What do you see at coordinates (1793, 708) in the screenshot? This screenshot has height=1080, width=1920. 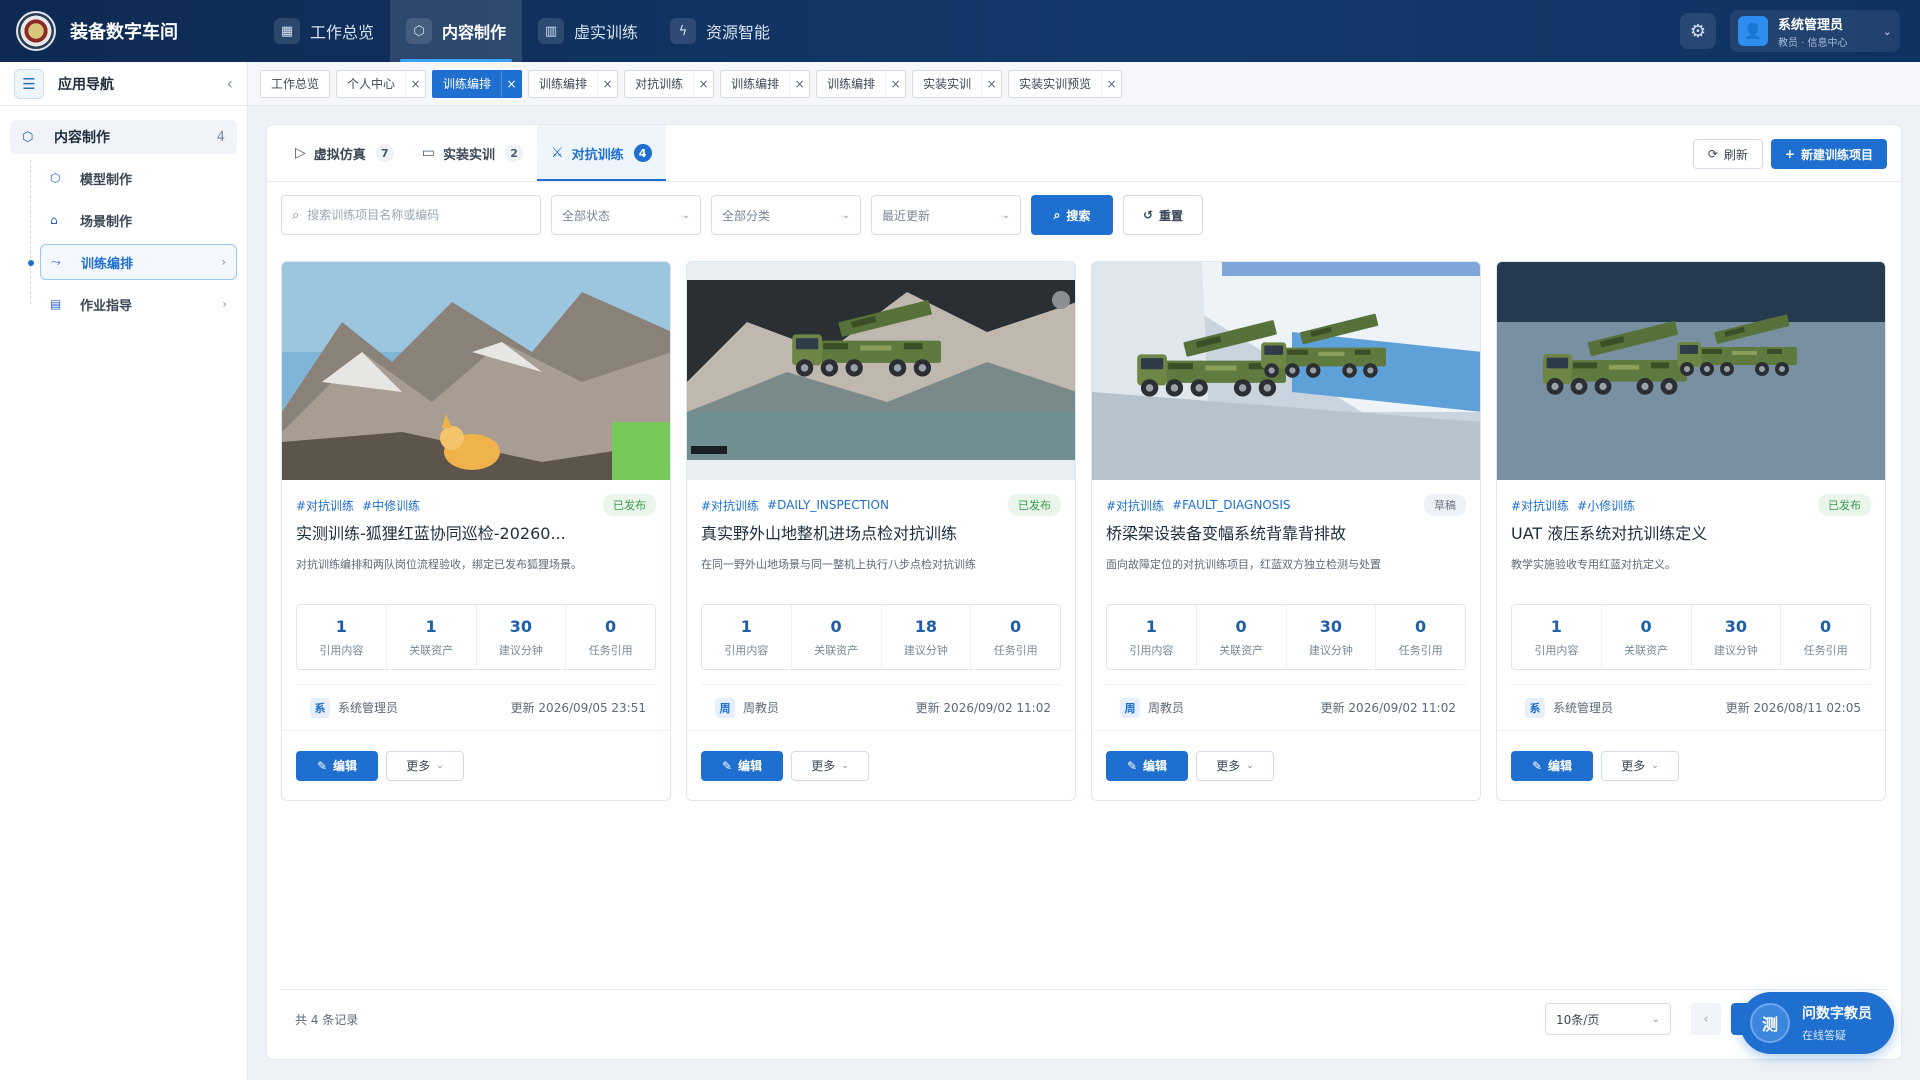 I see `updated-time: 更新 2026/08/11 02:05` at bounding box center [1793, 708].